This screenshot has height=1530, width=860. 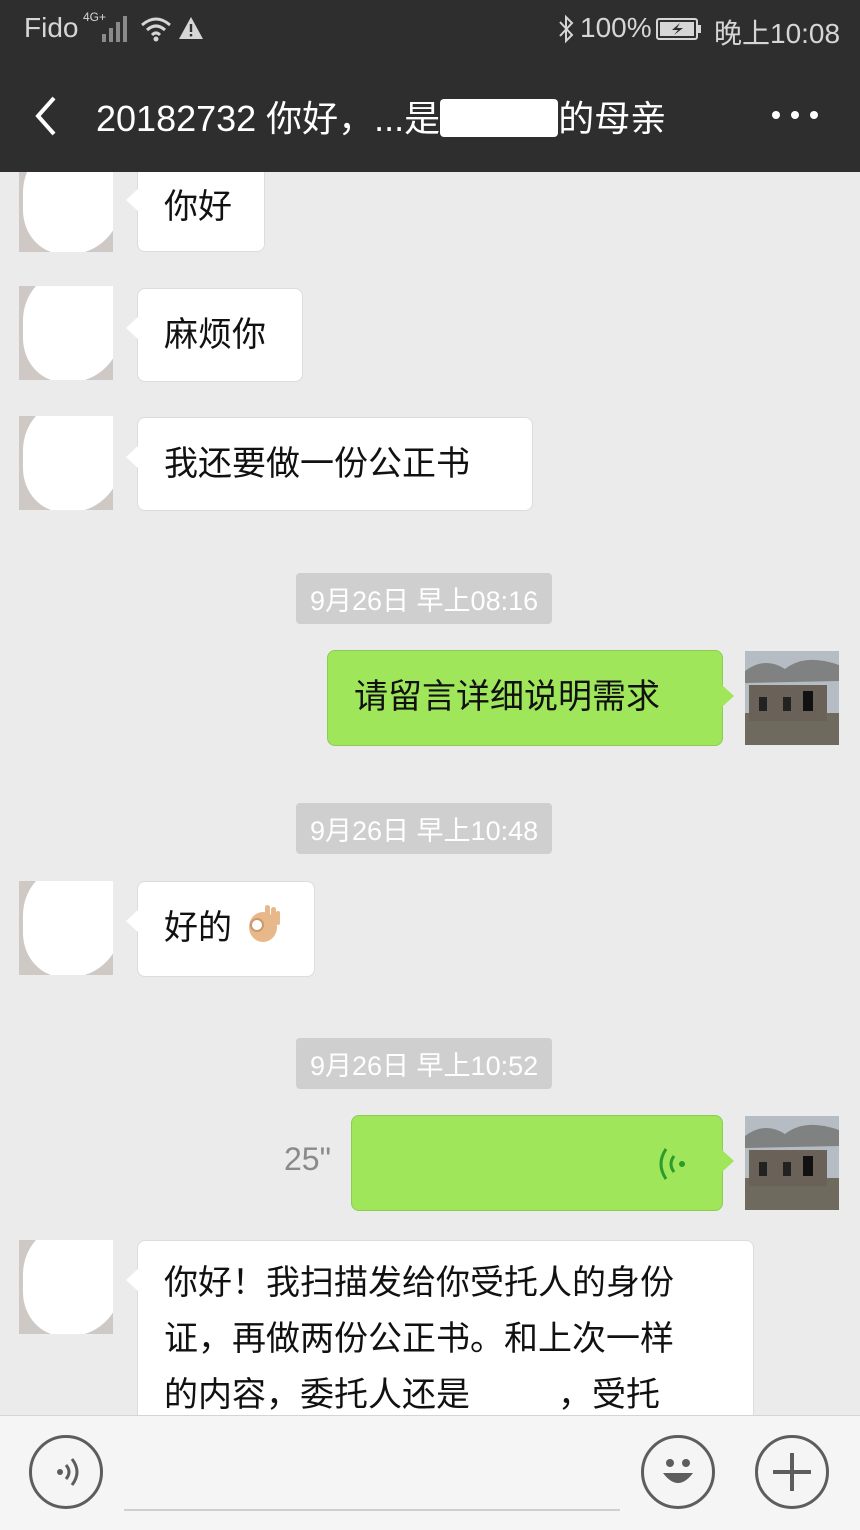 What do you see at coordinates (612, 118) in the screenshot?
I see `chat-title-suffix: 的母亲` at bounding box center [612, 118].